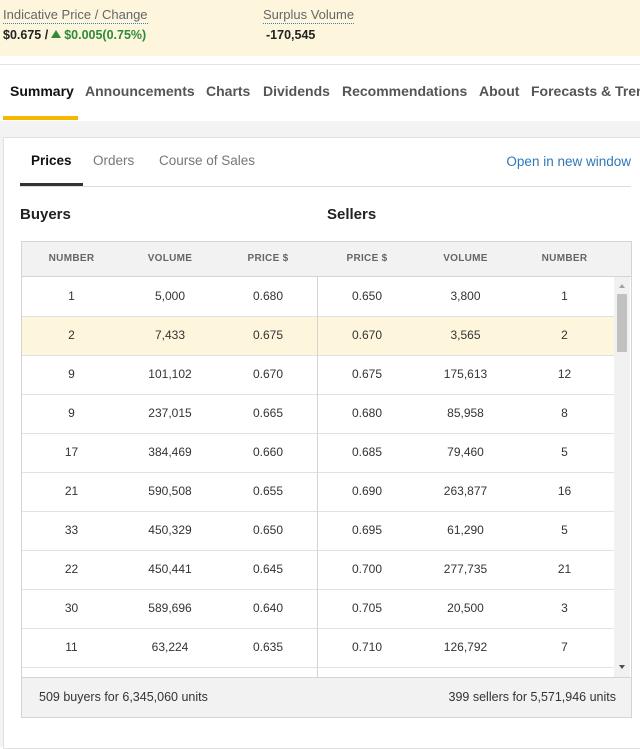 The width and height of the screenshot is (640, 749). I want to click on cell-buyers-volume: 101,102, so click(170, 374).